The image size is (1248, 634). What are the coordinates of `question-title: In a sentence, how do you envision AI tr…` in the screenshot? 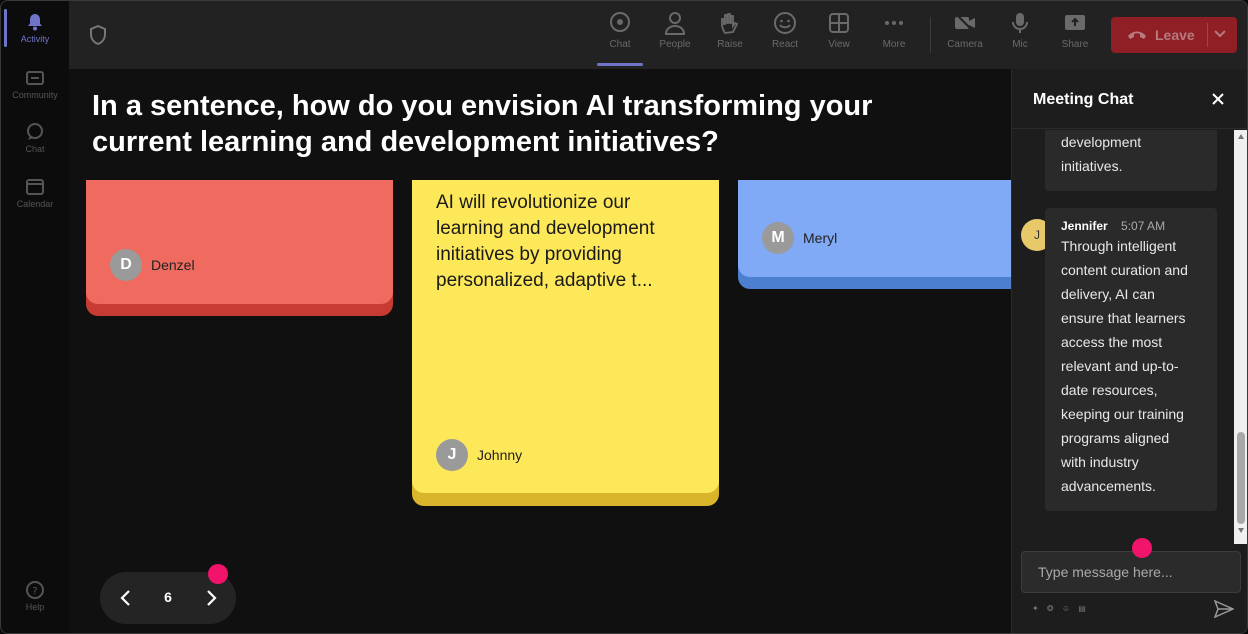 It's located at (482, 124).